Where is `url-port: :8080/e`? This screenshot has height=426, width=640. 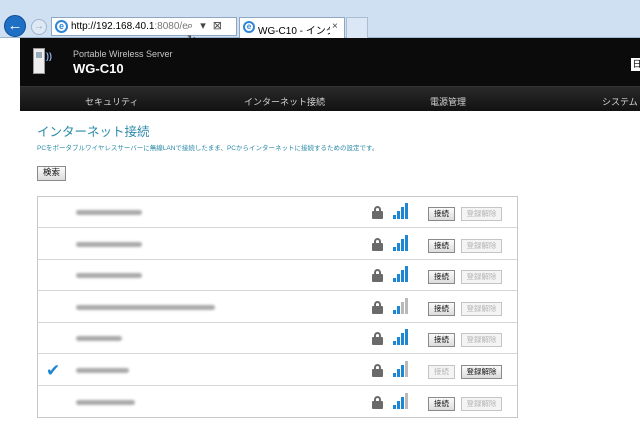
url-port: :8080/e is located at coordinates (171, 26).